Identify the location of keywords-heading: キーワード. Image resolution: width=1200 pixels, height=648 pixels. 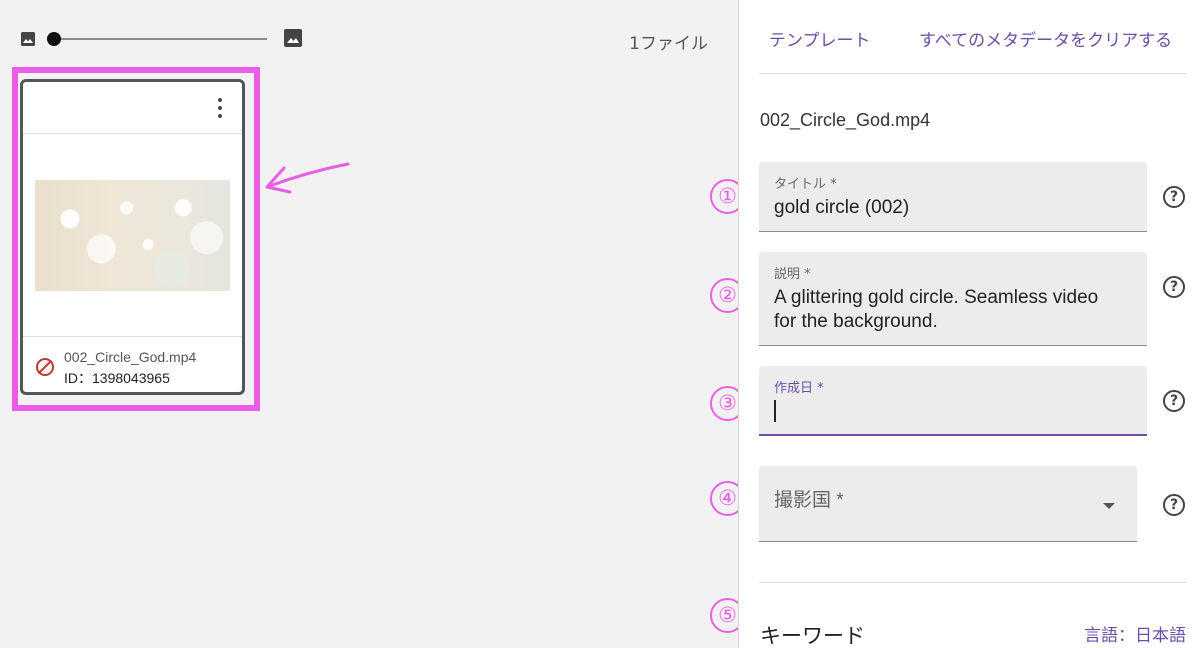
(812, 636).